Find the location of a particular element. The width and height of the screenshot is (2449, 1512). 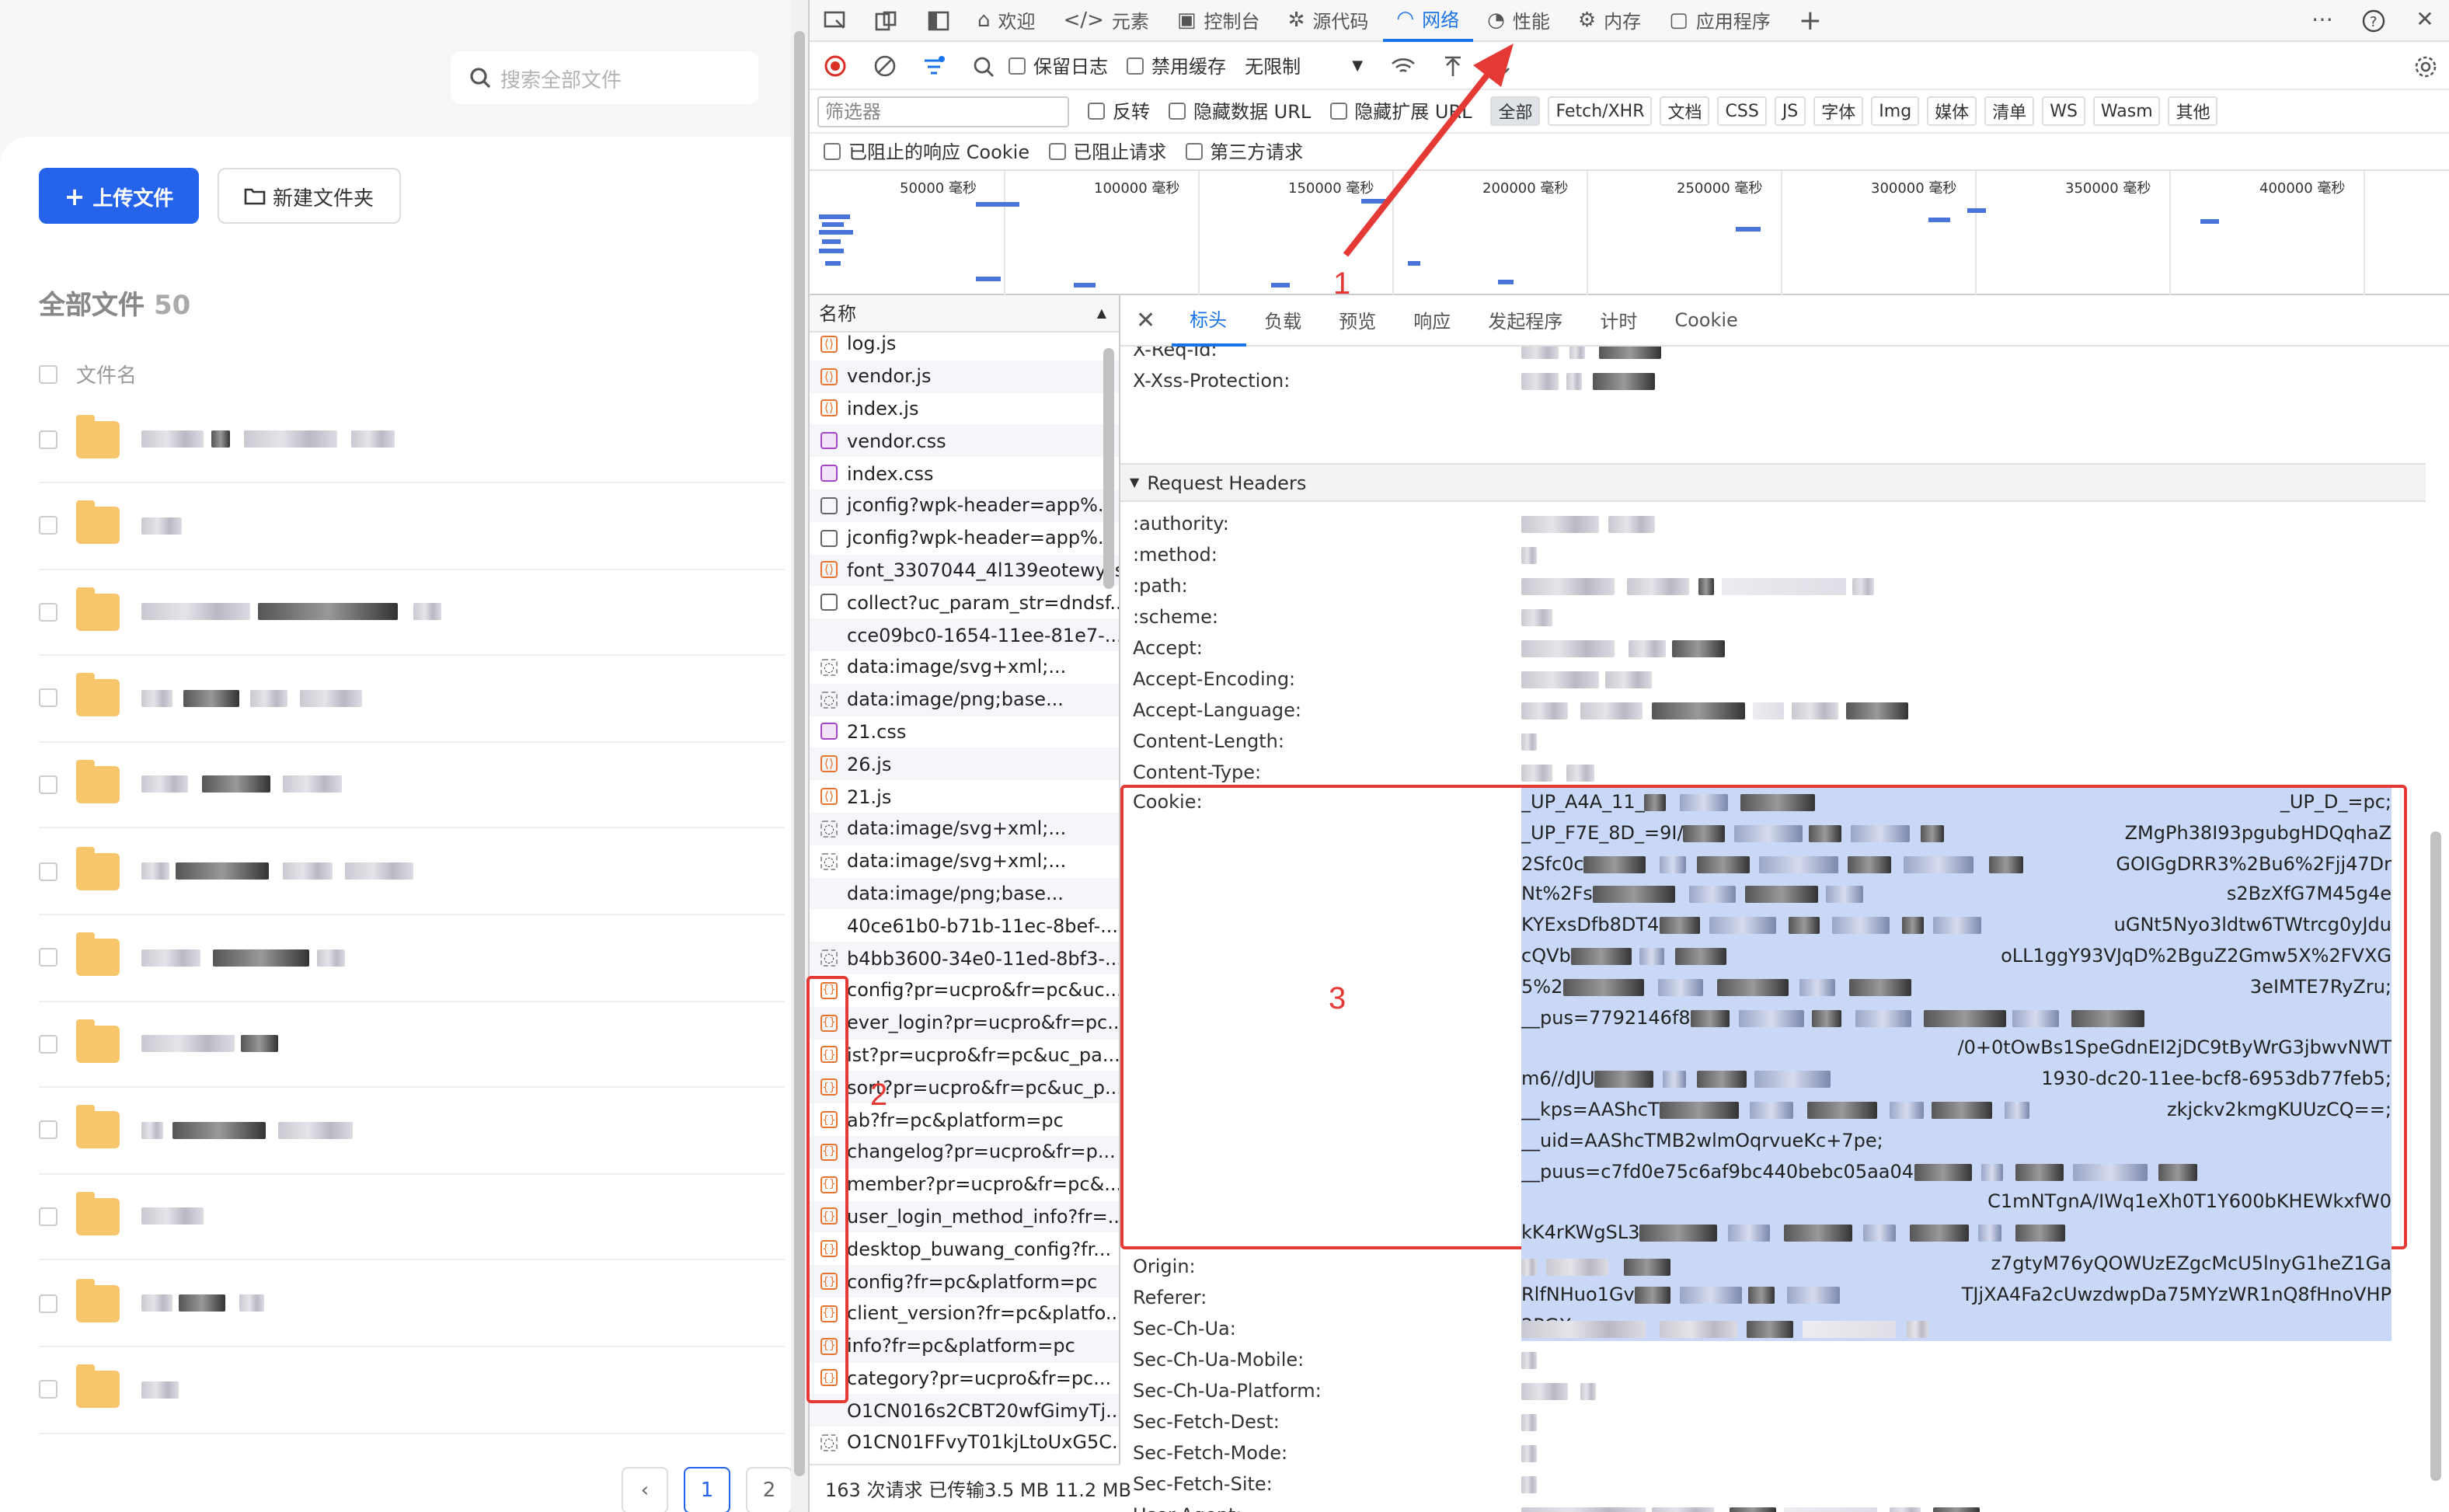

page-button: 2 is located at coordinates (769, 1489).